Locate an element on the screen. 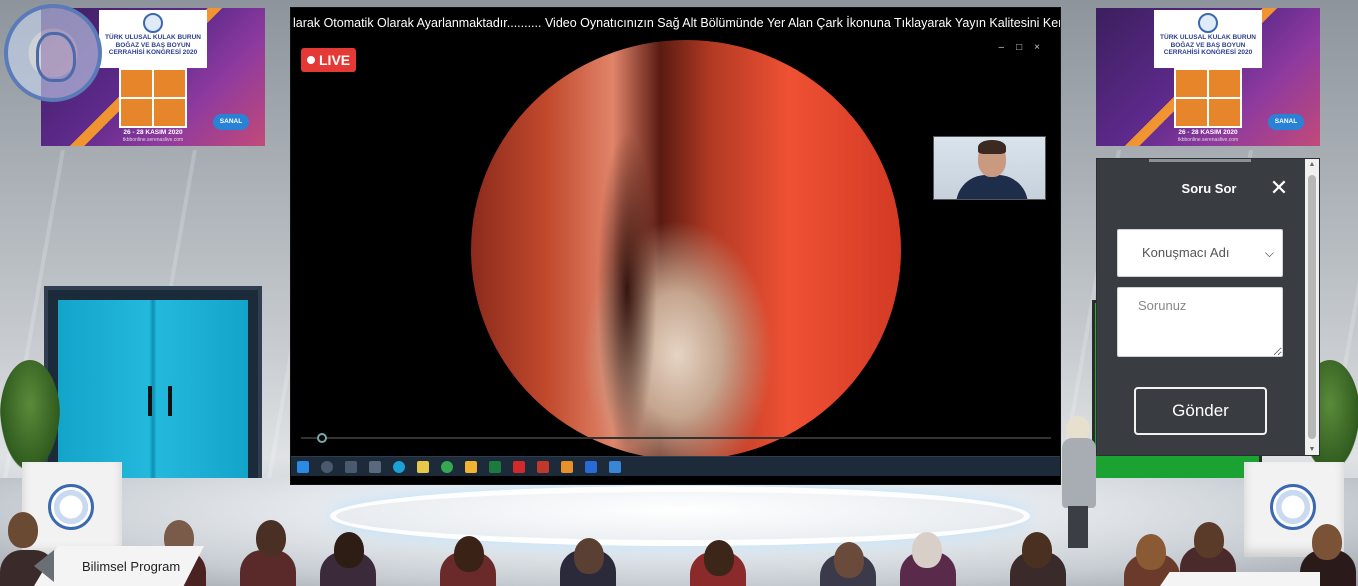 The height and width of the screenshot is (586, 1358). window-controls: –□× is located at coordinates (1025, 47).